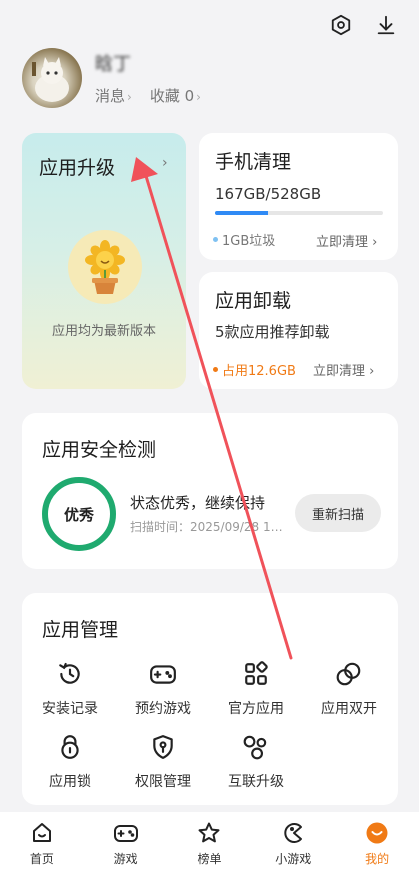 Image resolution: width=419 pixels, height=871 pixels. I want to click on download-icon, so click(386, 25).